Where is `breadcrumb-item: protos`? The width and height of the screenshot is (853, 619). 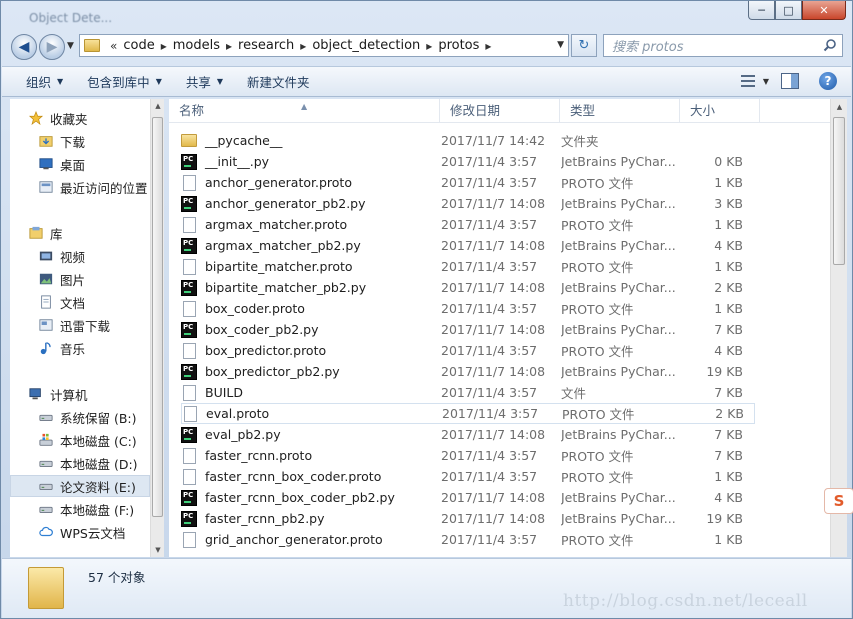
breadcrumb-item: protos is located at coordinates (458, 45).